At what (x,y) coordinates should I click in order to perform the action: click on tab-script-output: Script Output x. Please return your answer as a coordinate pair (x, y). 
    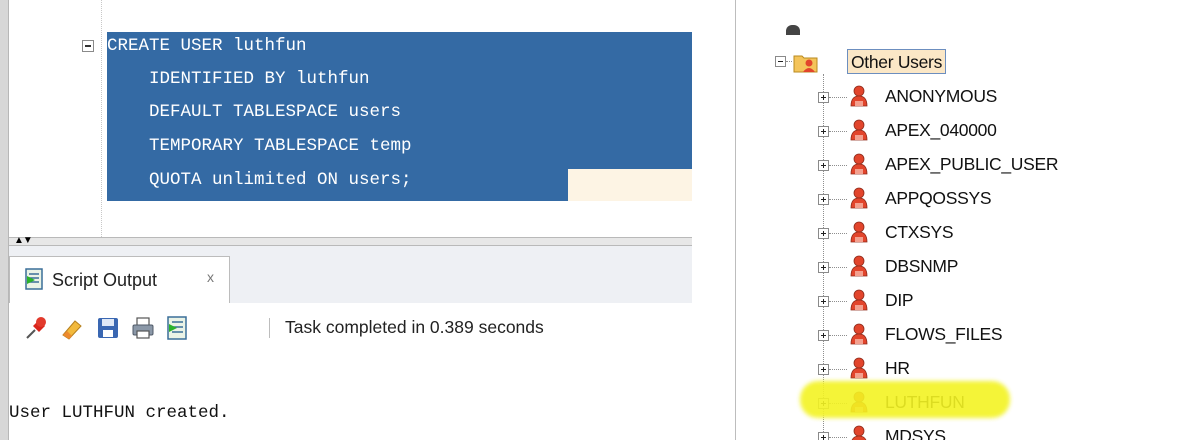
    Looking at the image, I should click on (119, 279).